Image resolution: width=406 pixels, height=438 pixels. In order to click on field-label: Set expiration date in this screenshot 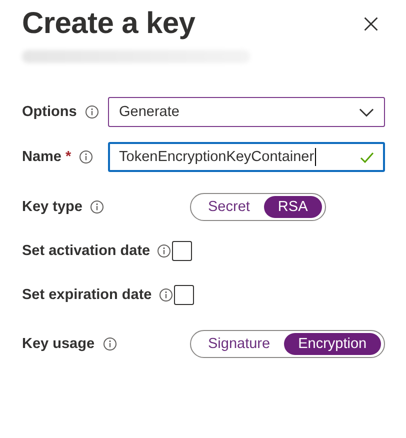, I will do `click(87, 295)`.